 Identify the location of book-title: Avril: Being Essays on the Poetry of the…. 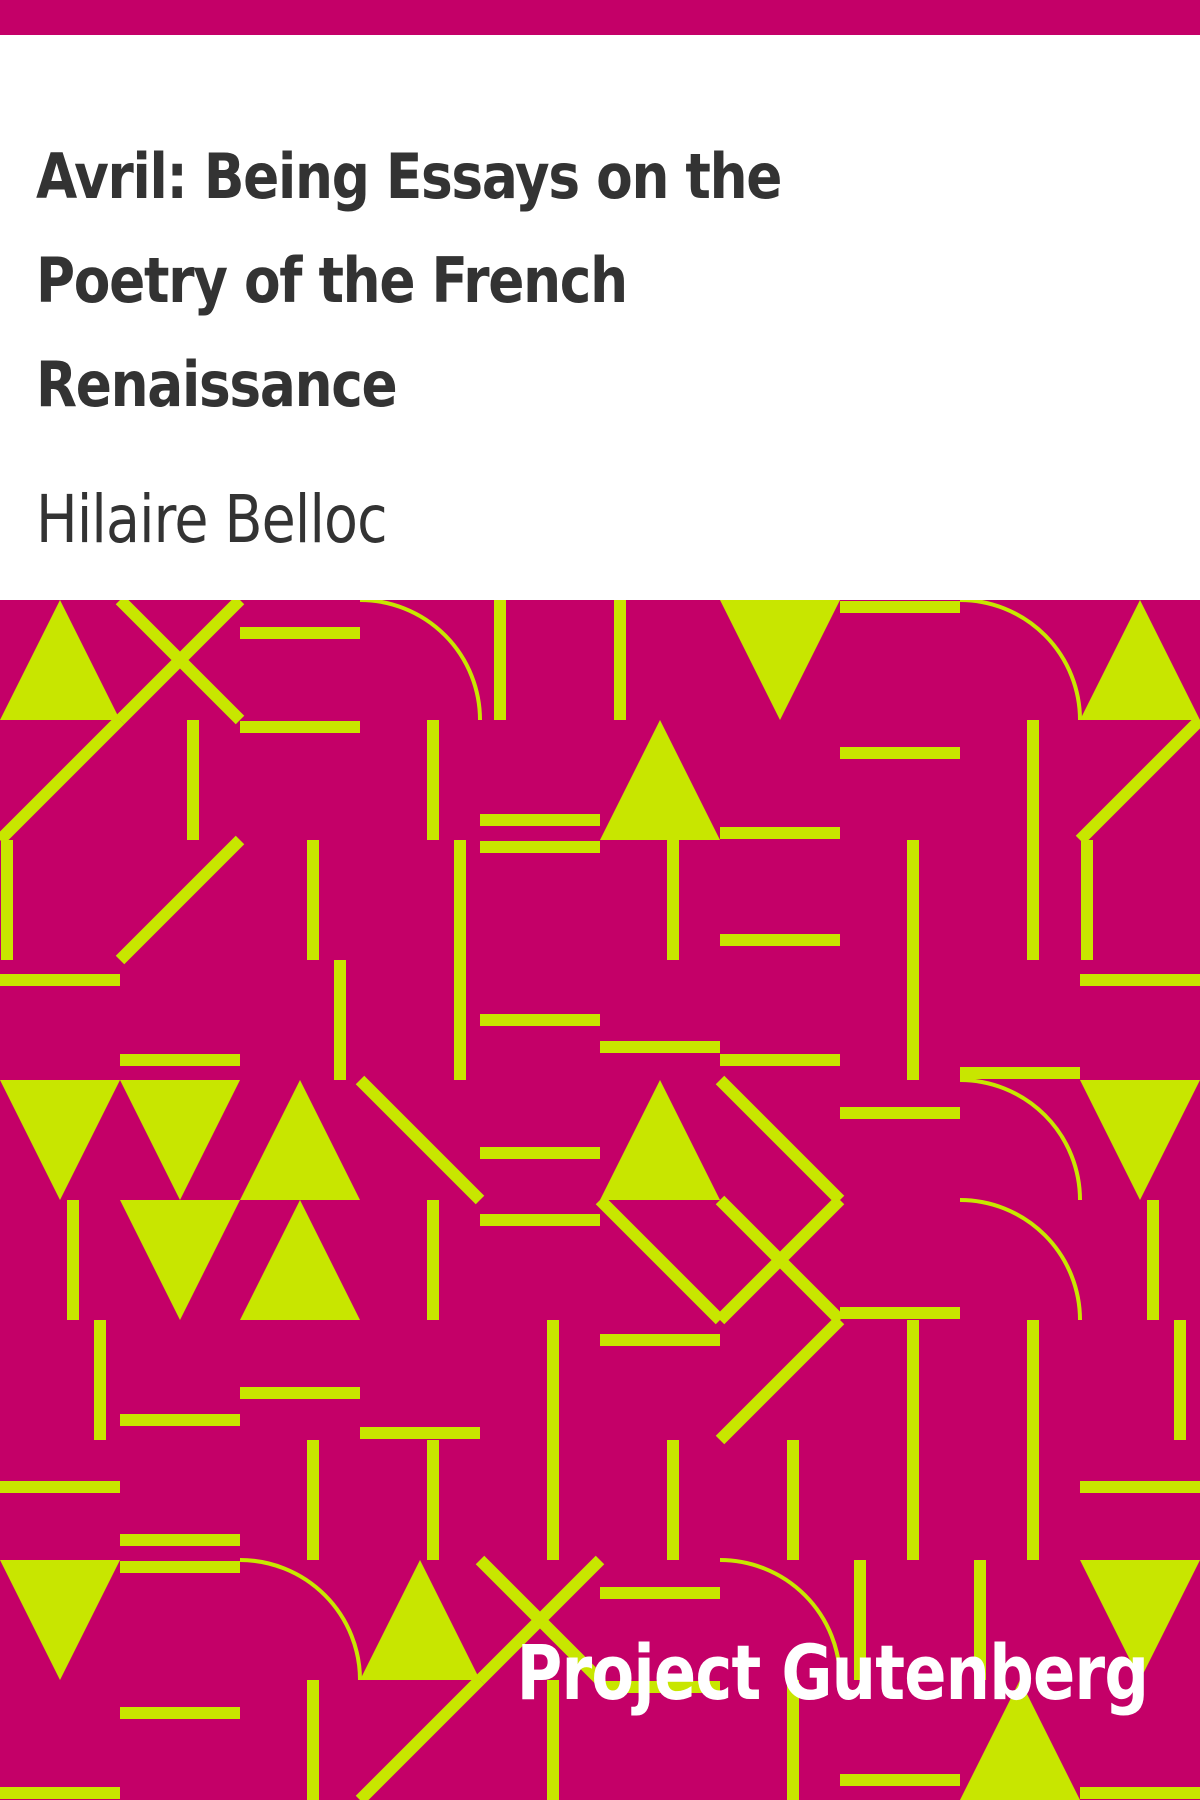
(409, 280).